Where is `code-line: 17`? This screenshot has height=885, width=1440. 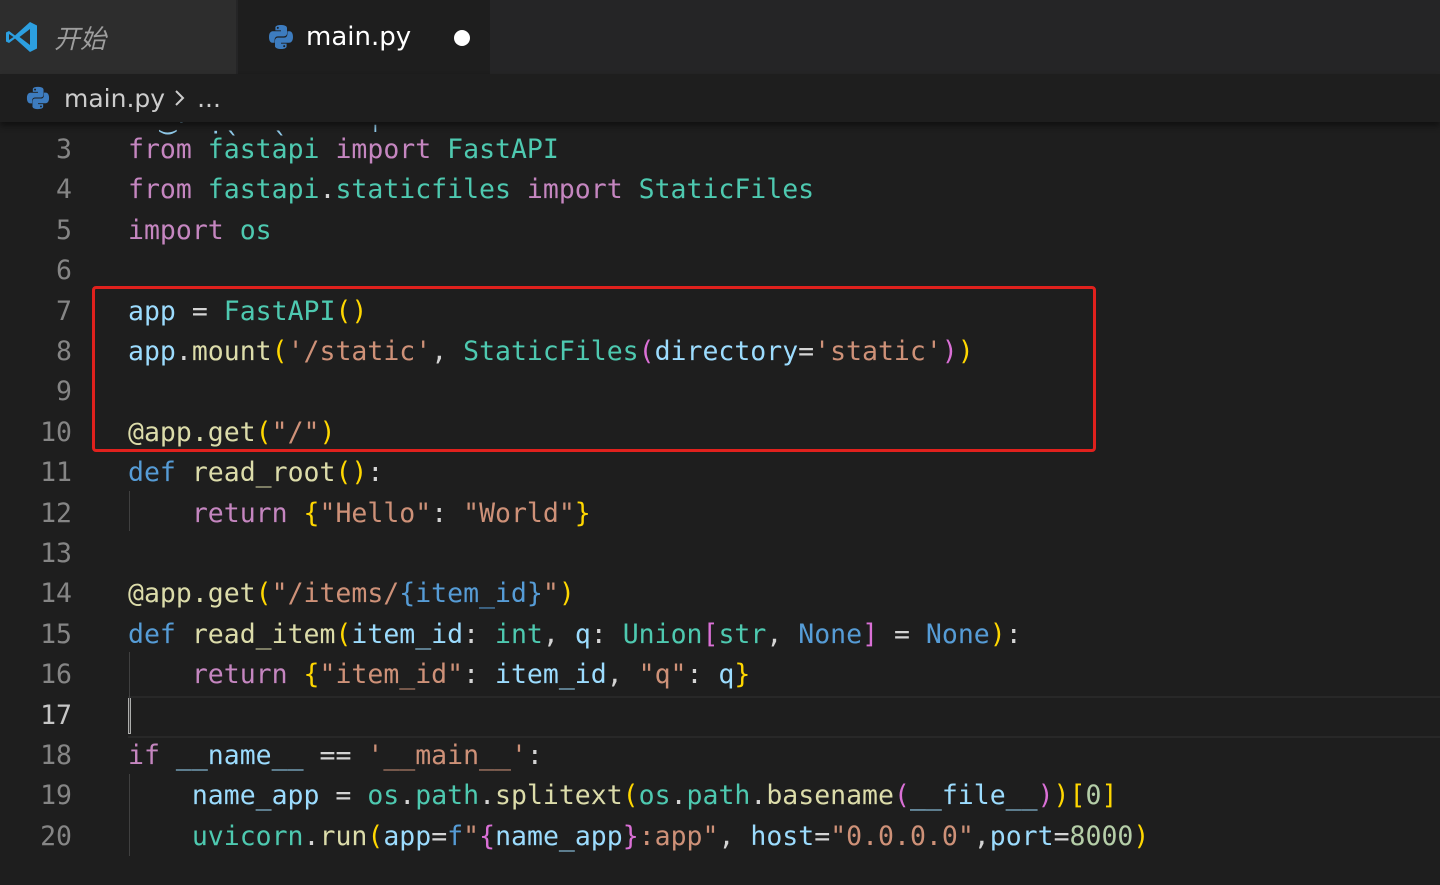 code-line: 17 is located at coordinates (720, 716).